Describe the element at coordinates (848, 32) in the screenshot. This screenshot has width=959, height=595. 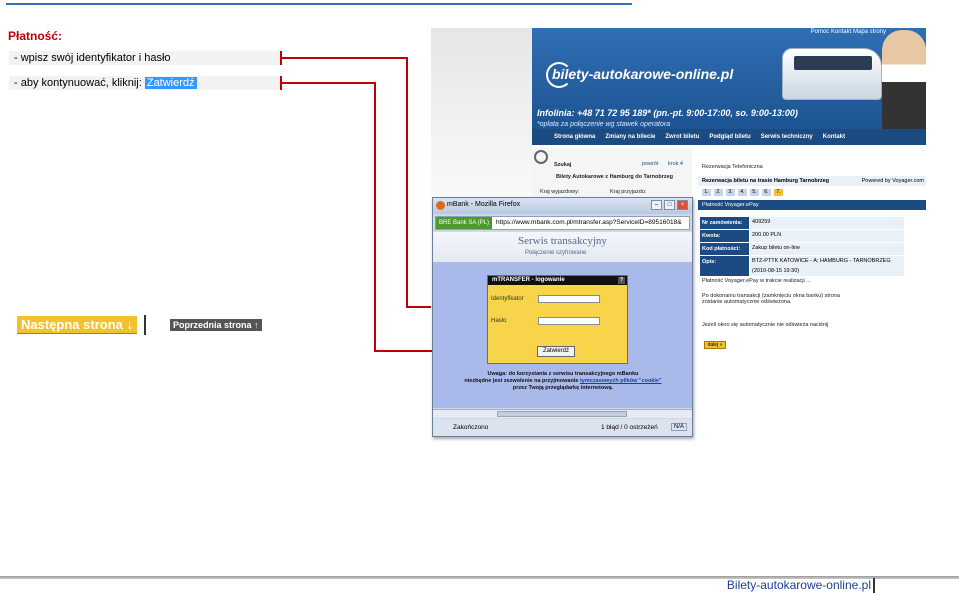
I see `site-topnav: Pomoc Kontakt Mapa strony` at that location.